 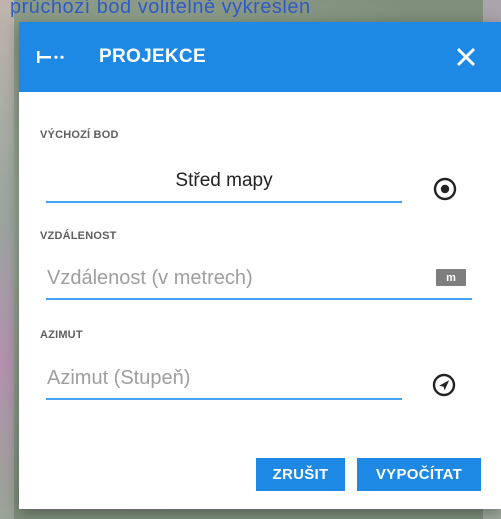 I want to click on distance-label: VZDÁLENOST, so click(x=78, y=236).